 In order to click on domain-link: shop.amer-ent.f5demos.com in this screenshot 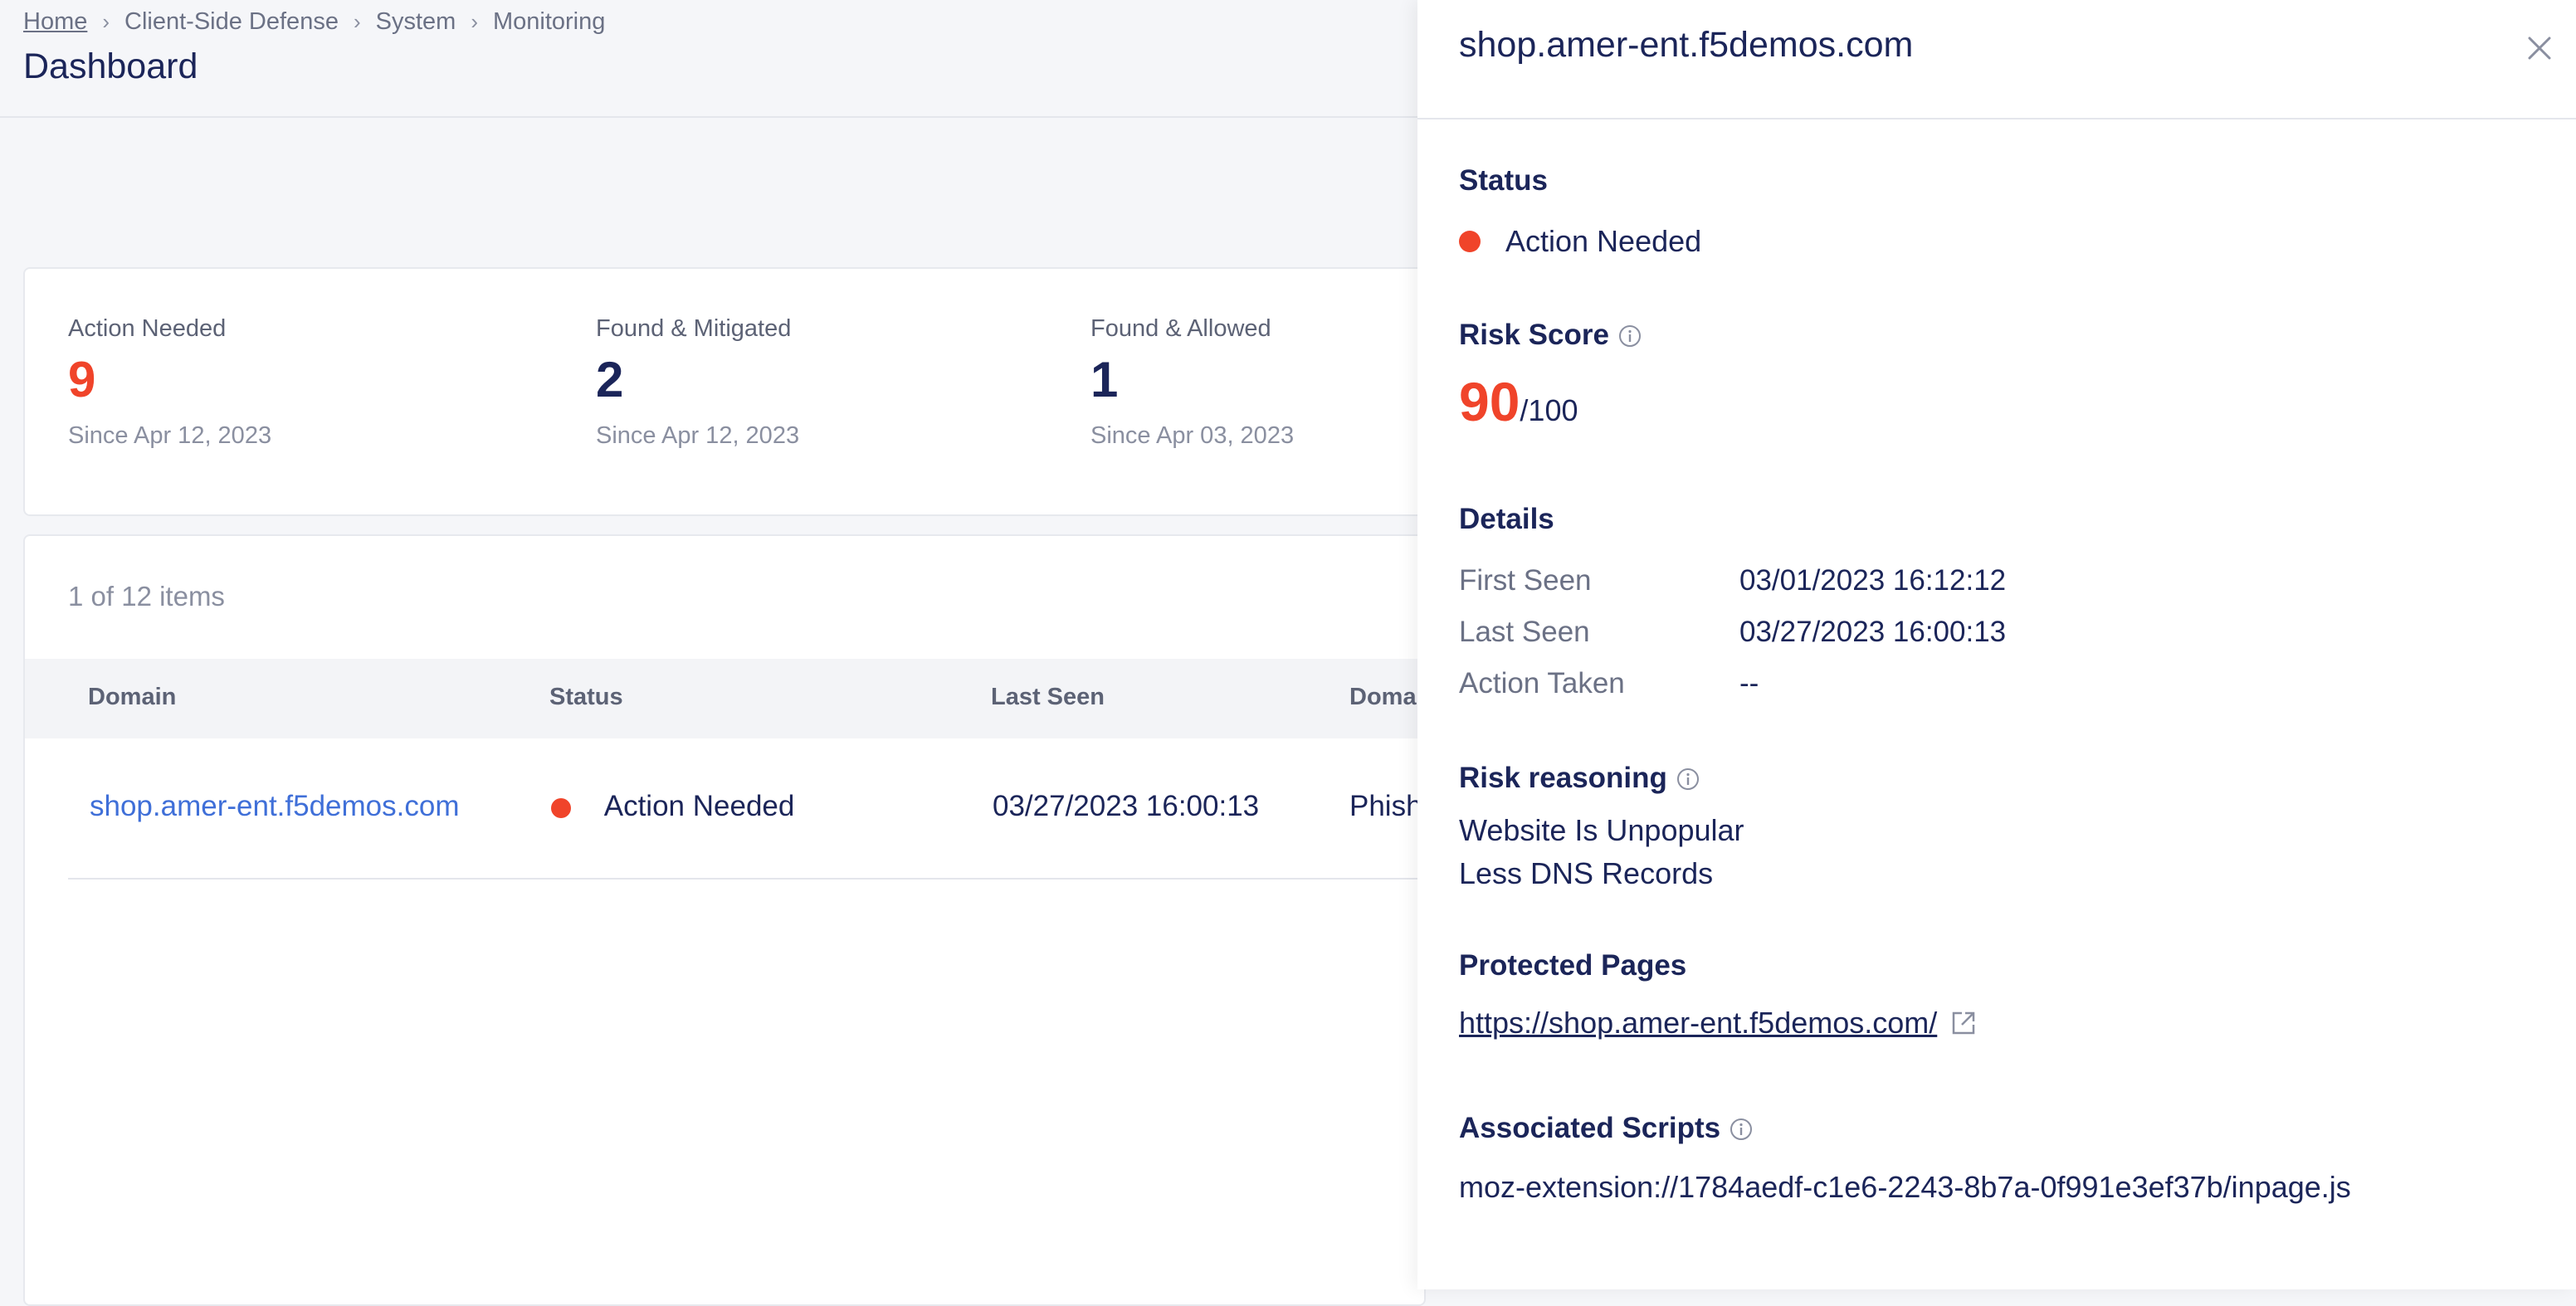, I will do `click(275, 806)`.